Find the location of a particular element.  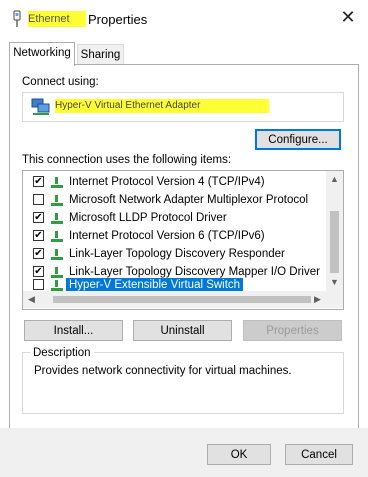

window-title: Properties is located at coordinates (118, 19).